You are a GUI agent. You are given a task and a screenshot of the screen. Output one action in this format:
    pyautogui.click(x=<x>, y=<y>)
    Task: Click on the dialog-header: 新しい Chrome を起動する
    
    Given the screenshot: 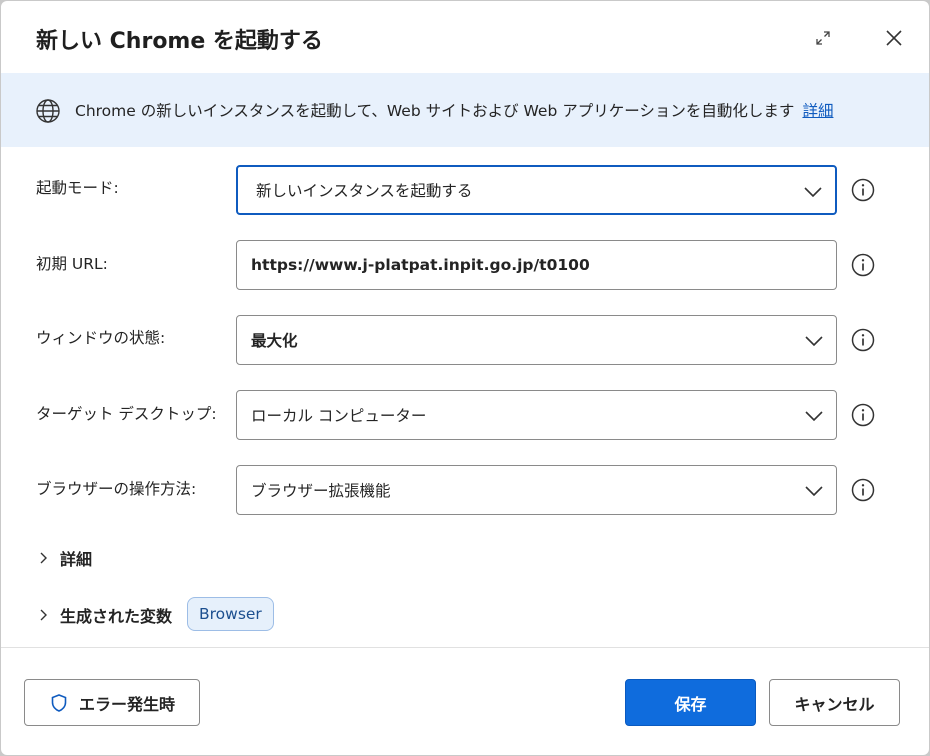 What is the action you would take?
    pyautogui.click(x=465, y=37)
    